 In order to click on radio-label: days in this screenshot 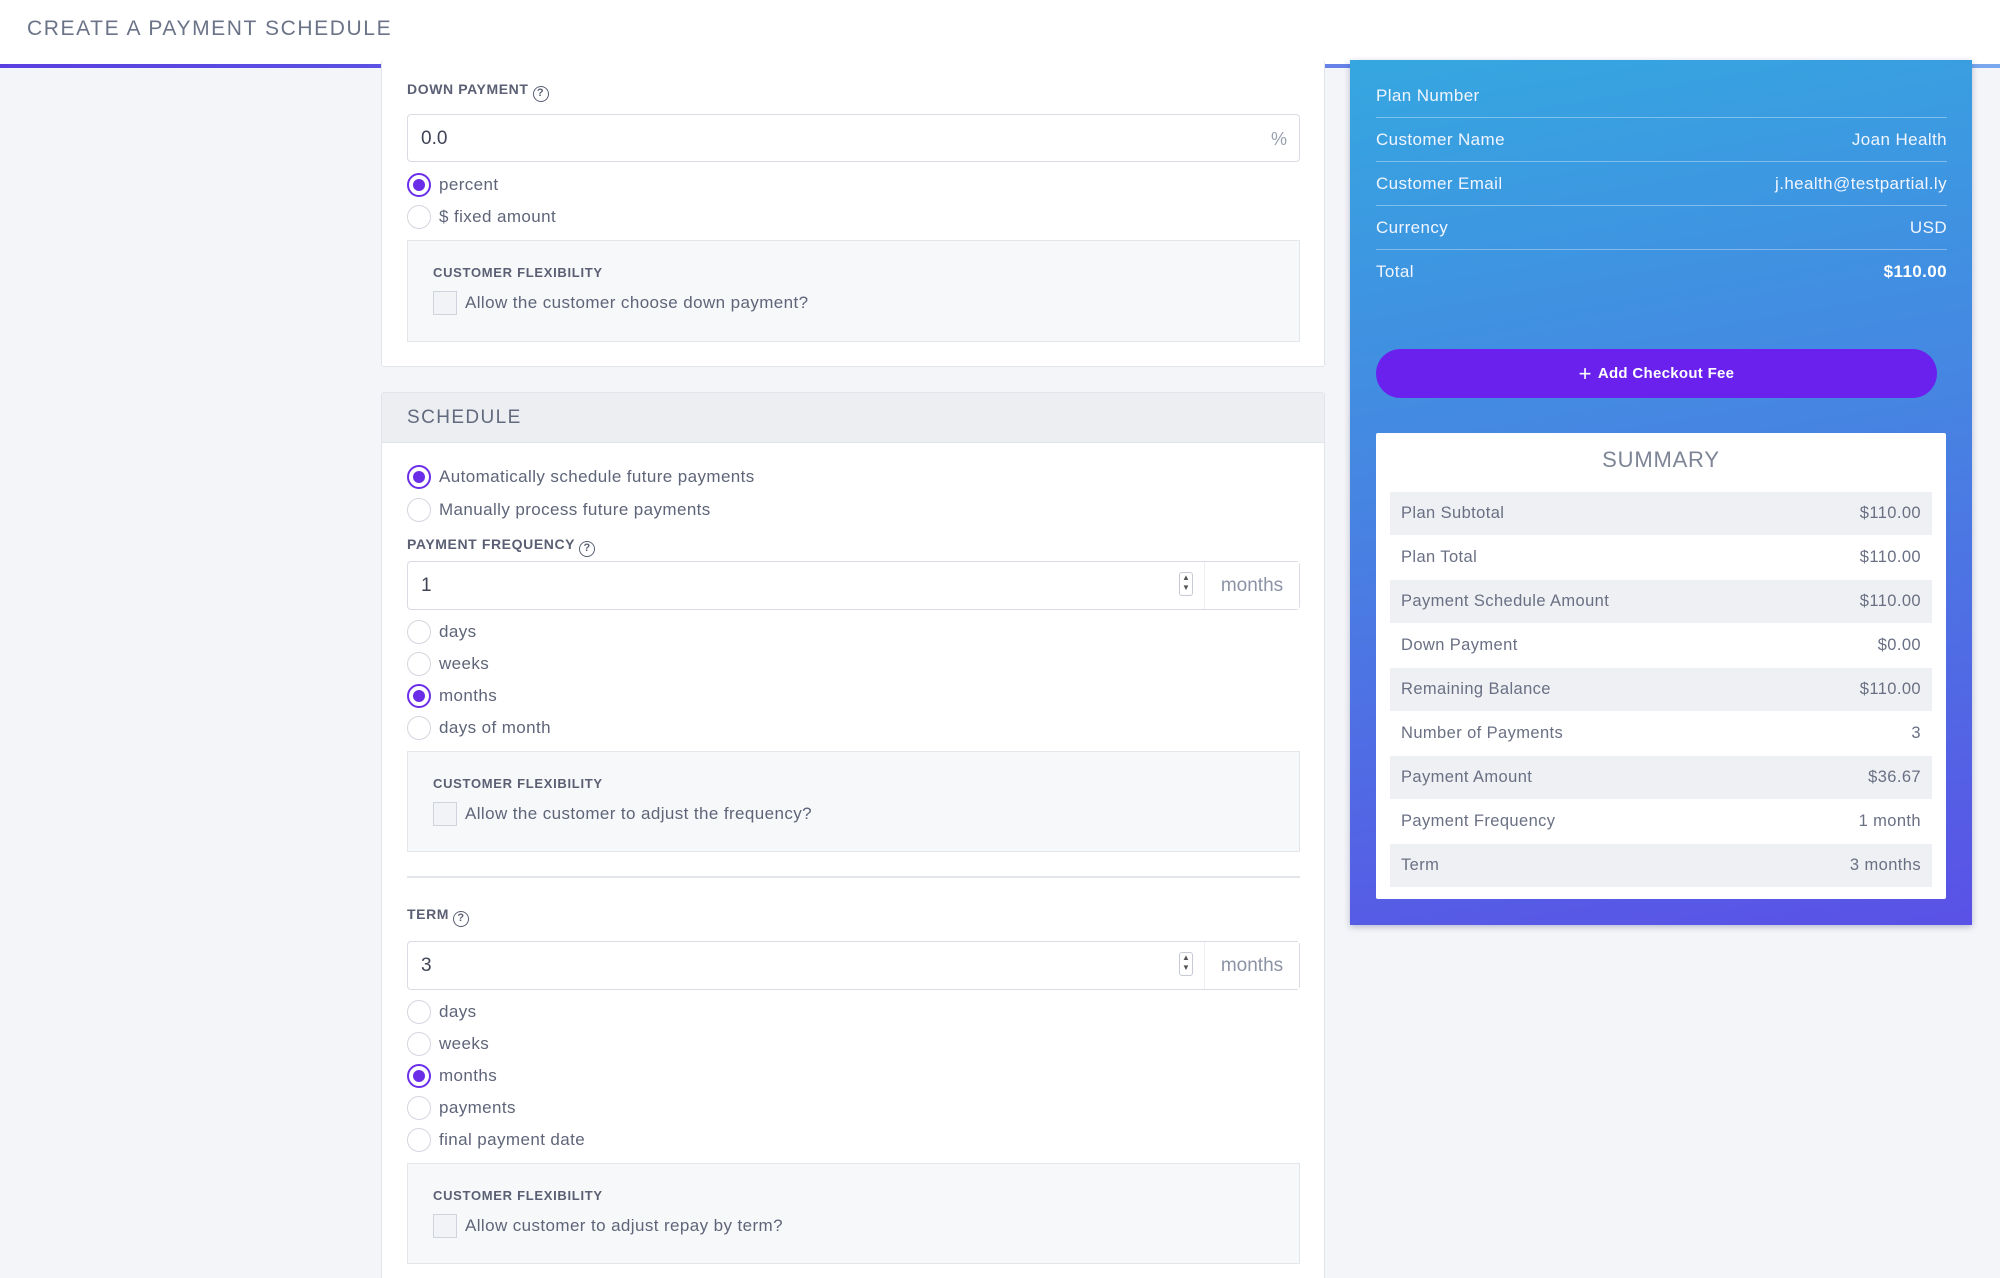, I will do `click(458, 1011)`.